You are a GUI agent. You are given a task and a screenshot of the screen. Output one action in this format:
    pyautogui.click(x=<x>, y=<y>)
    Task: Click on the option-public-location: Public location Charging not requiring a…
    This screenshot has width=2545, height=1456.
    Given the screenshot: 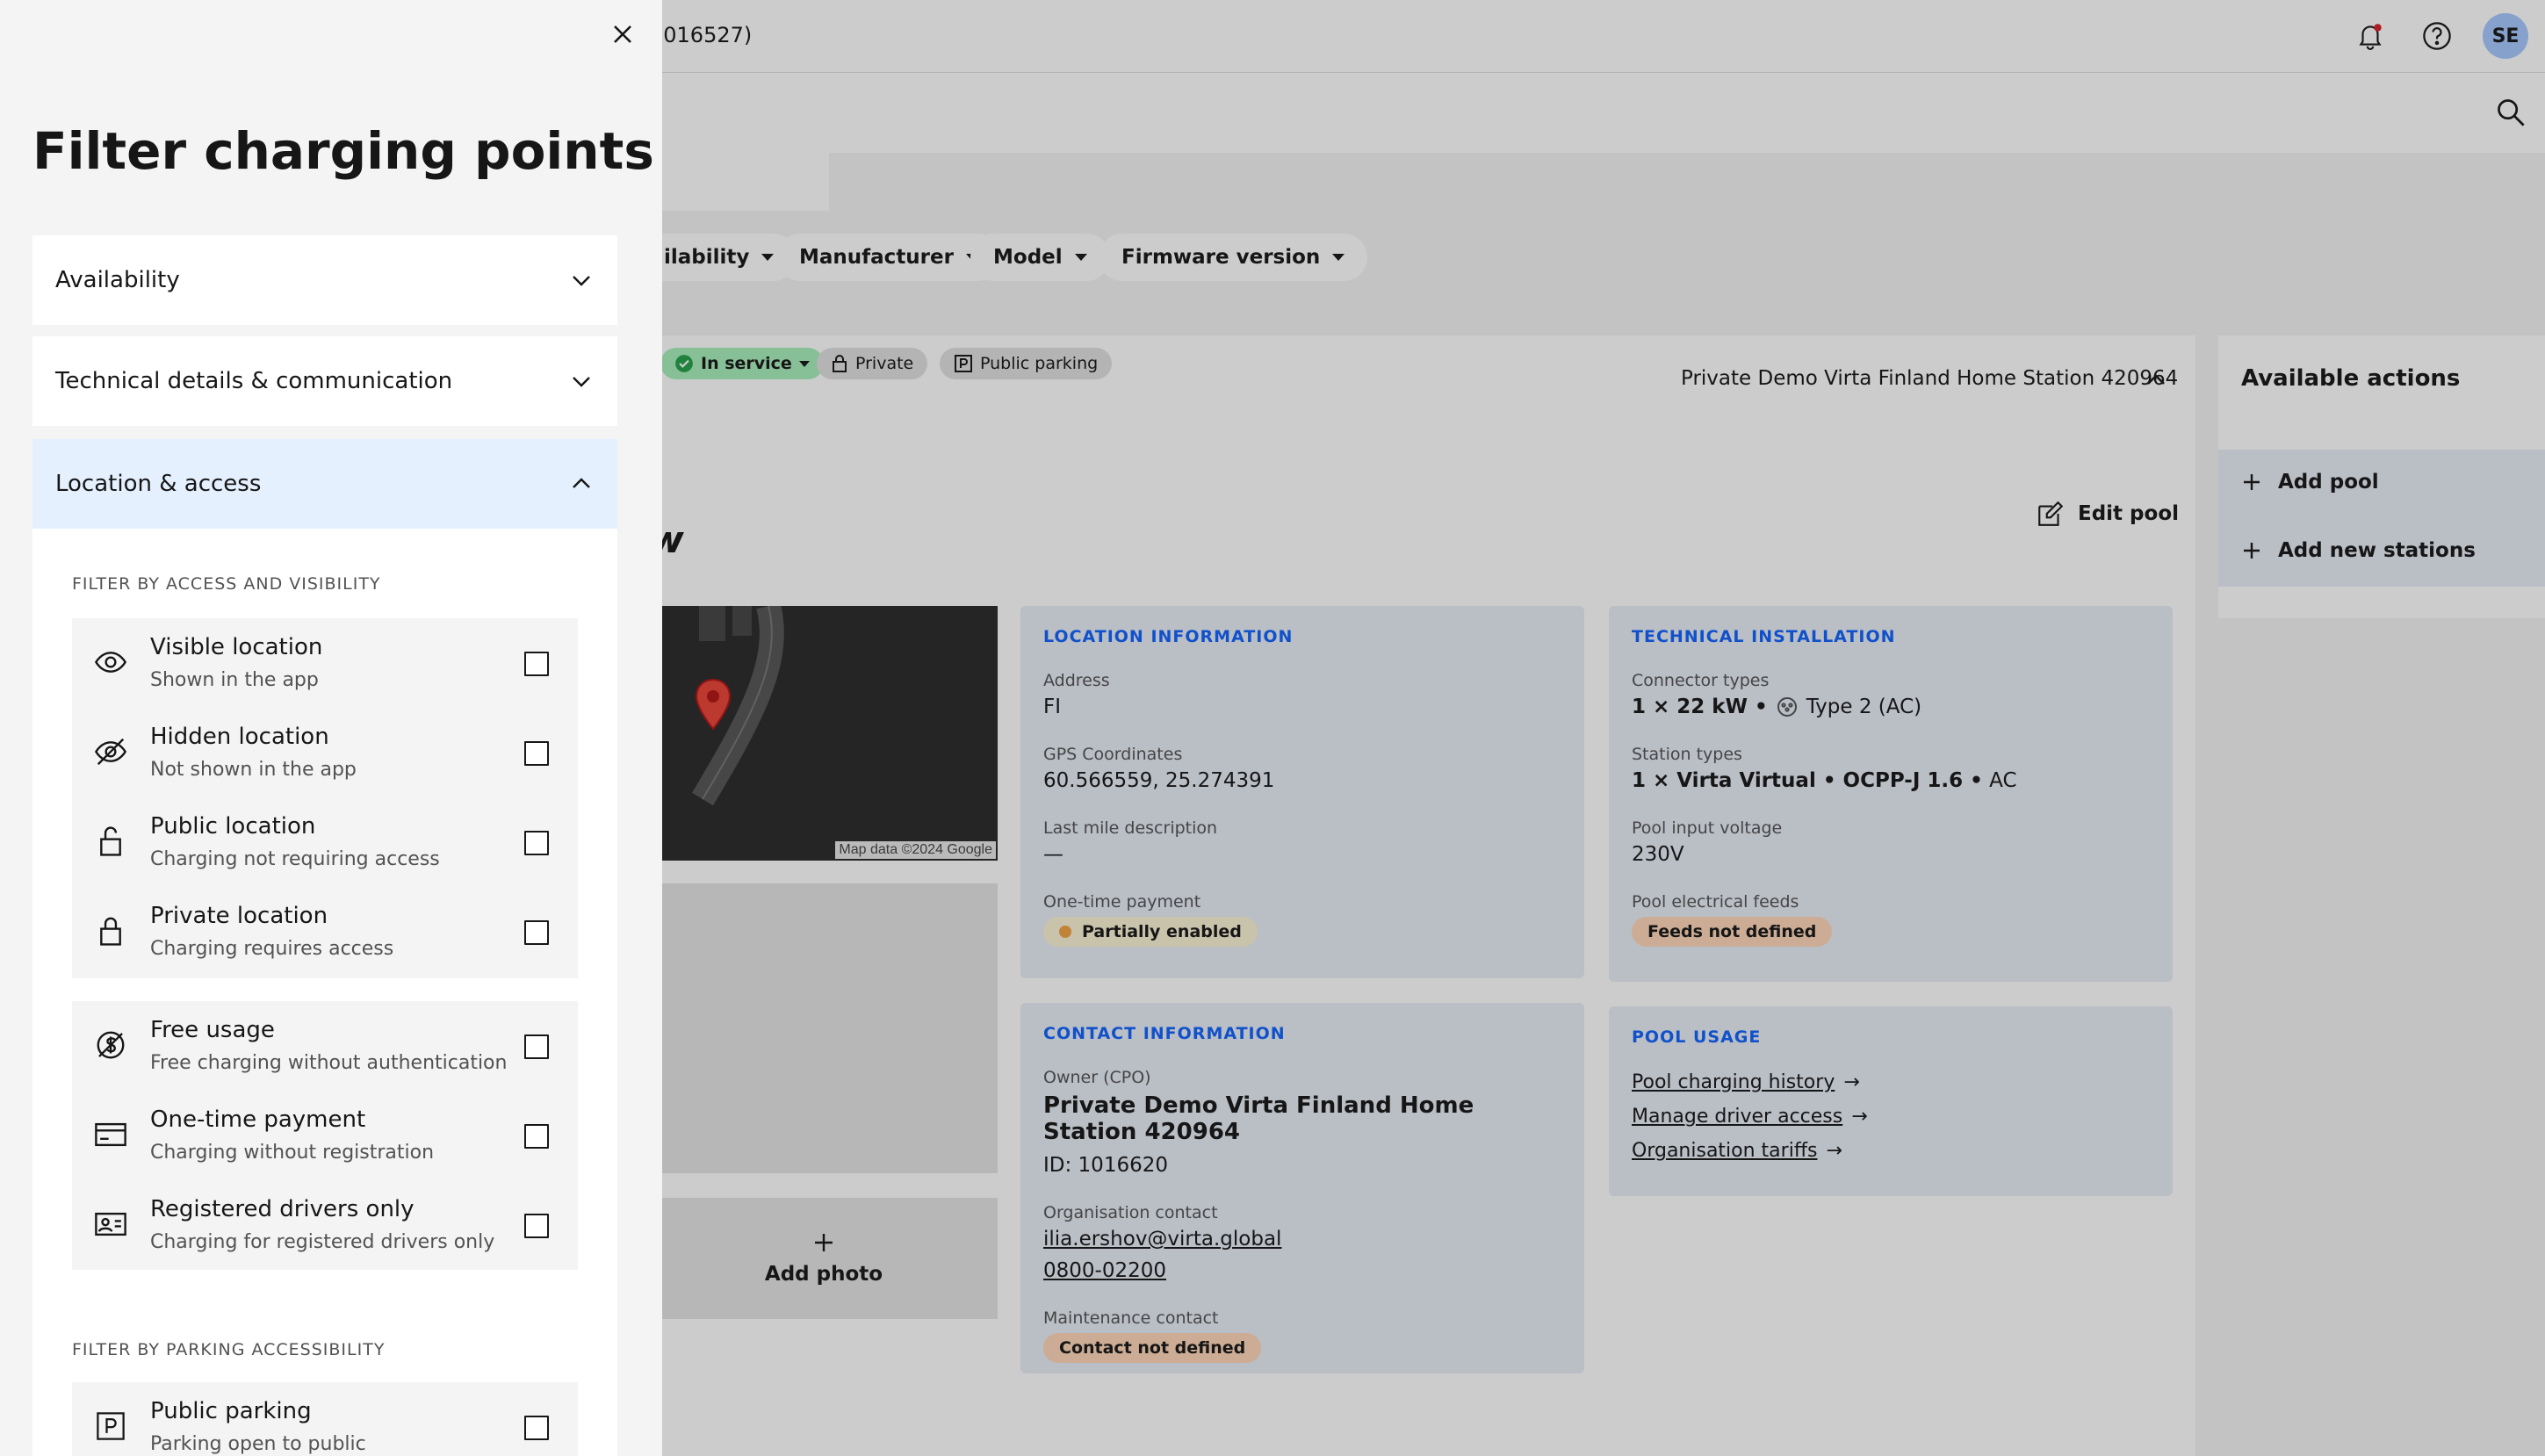 What is the action you would take?
    pyautogui.click(x=325, y=842)
    